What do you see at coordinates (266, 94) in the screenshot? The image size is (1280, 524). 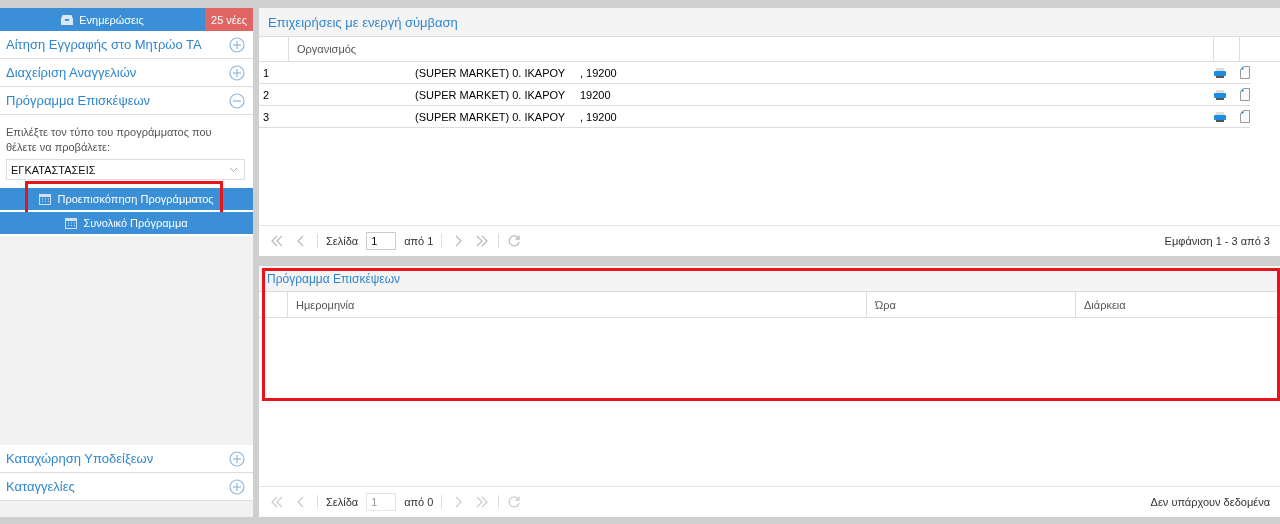 I see `row-number: 2` at bounding box center [266, 94].